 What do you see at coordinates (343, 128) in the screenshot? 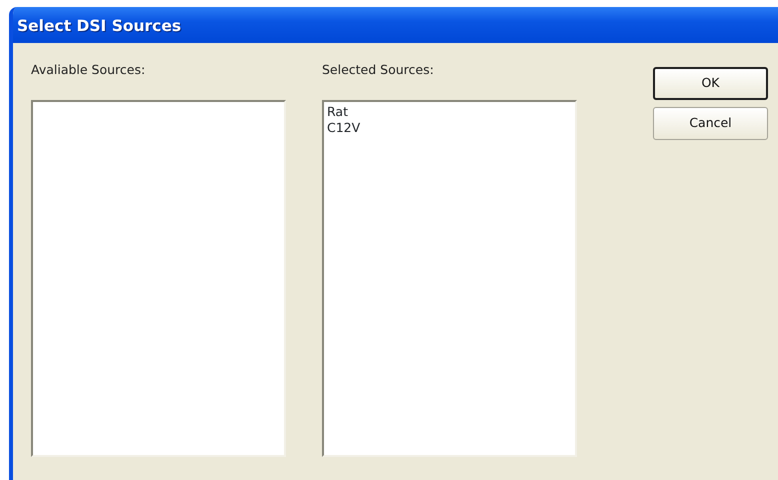
I see `list-item: C12V` at bounding box center [343, 128].